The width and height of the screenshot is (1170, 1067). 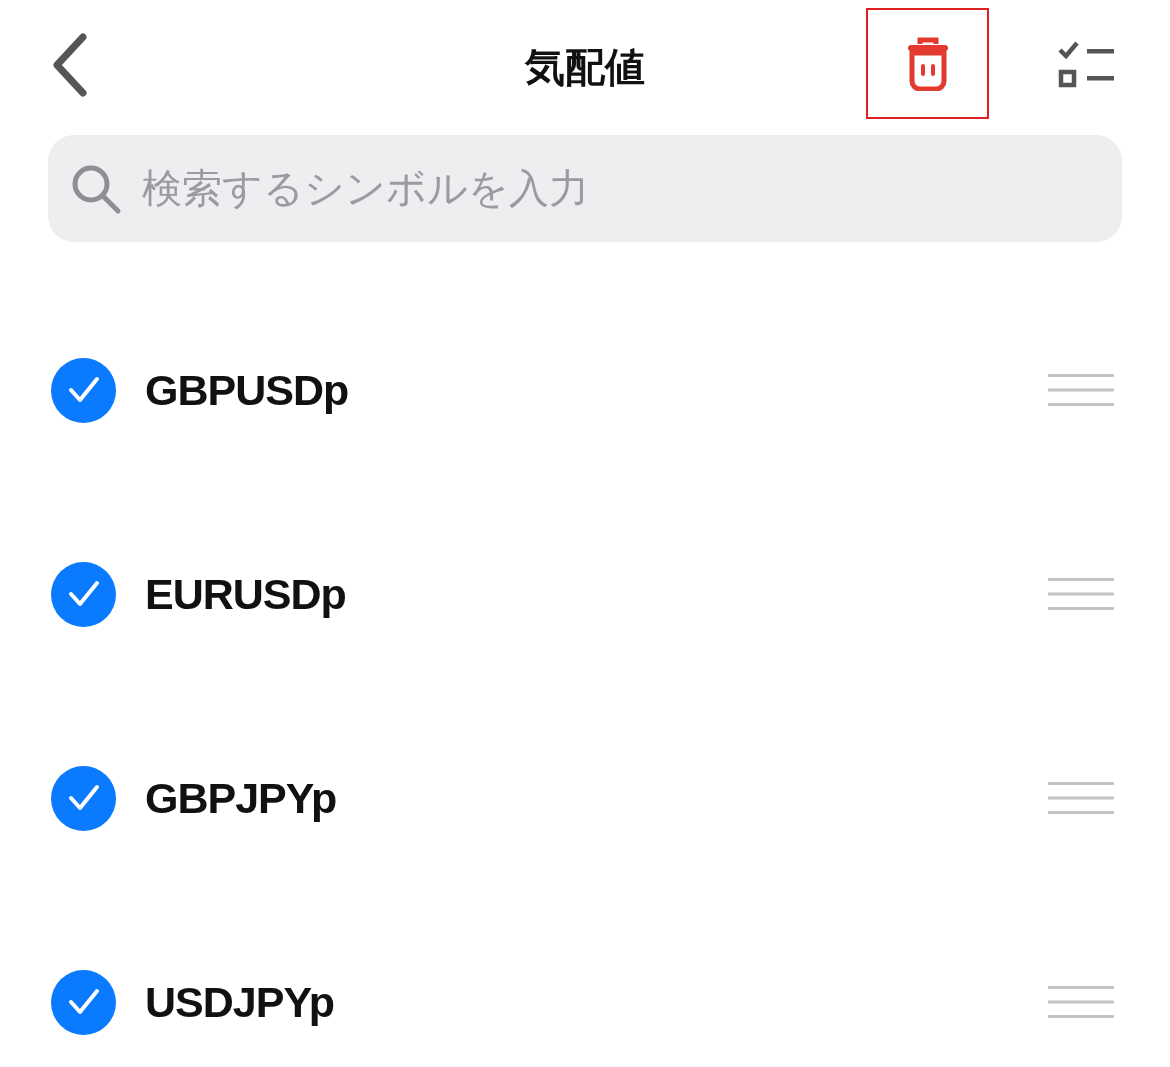 I want to click on screen-title: 気配値, so click(x=585, y=67).